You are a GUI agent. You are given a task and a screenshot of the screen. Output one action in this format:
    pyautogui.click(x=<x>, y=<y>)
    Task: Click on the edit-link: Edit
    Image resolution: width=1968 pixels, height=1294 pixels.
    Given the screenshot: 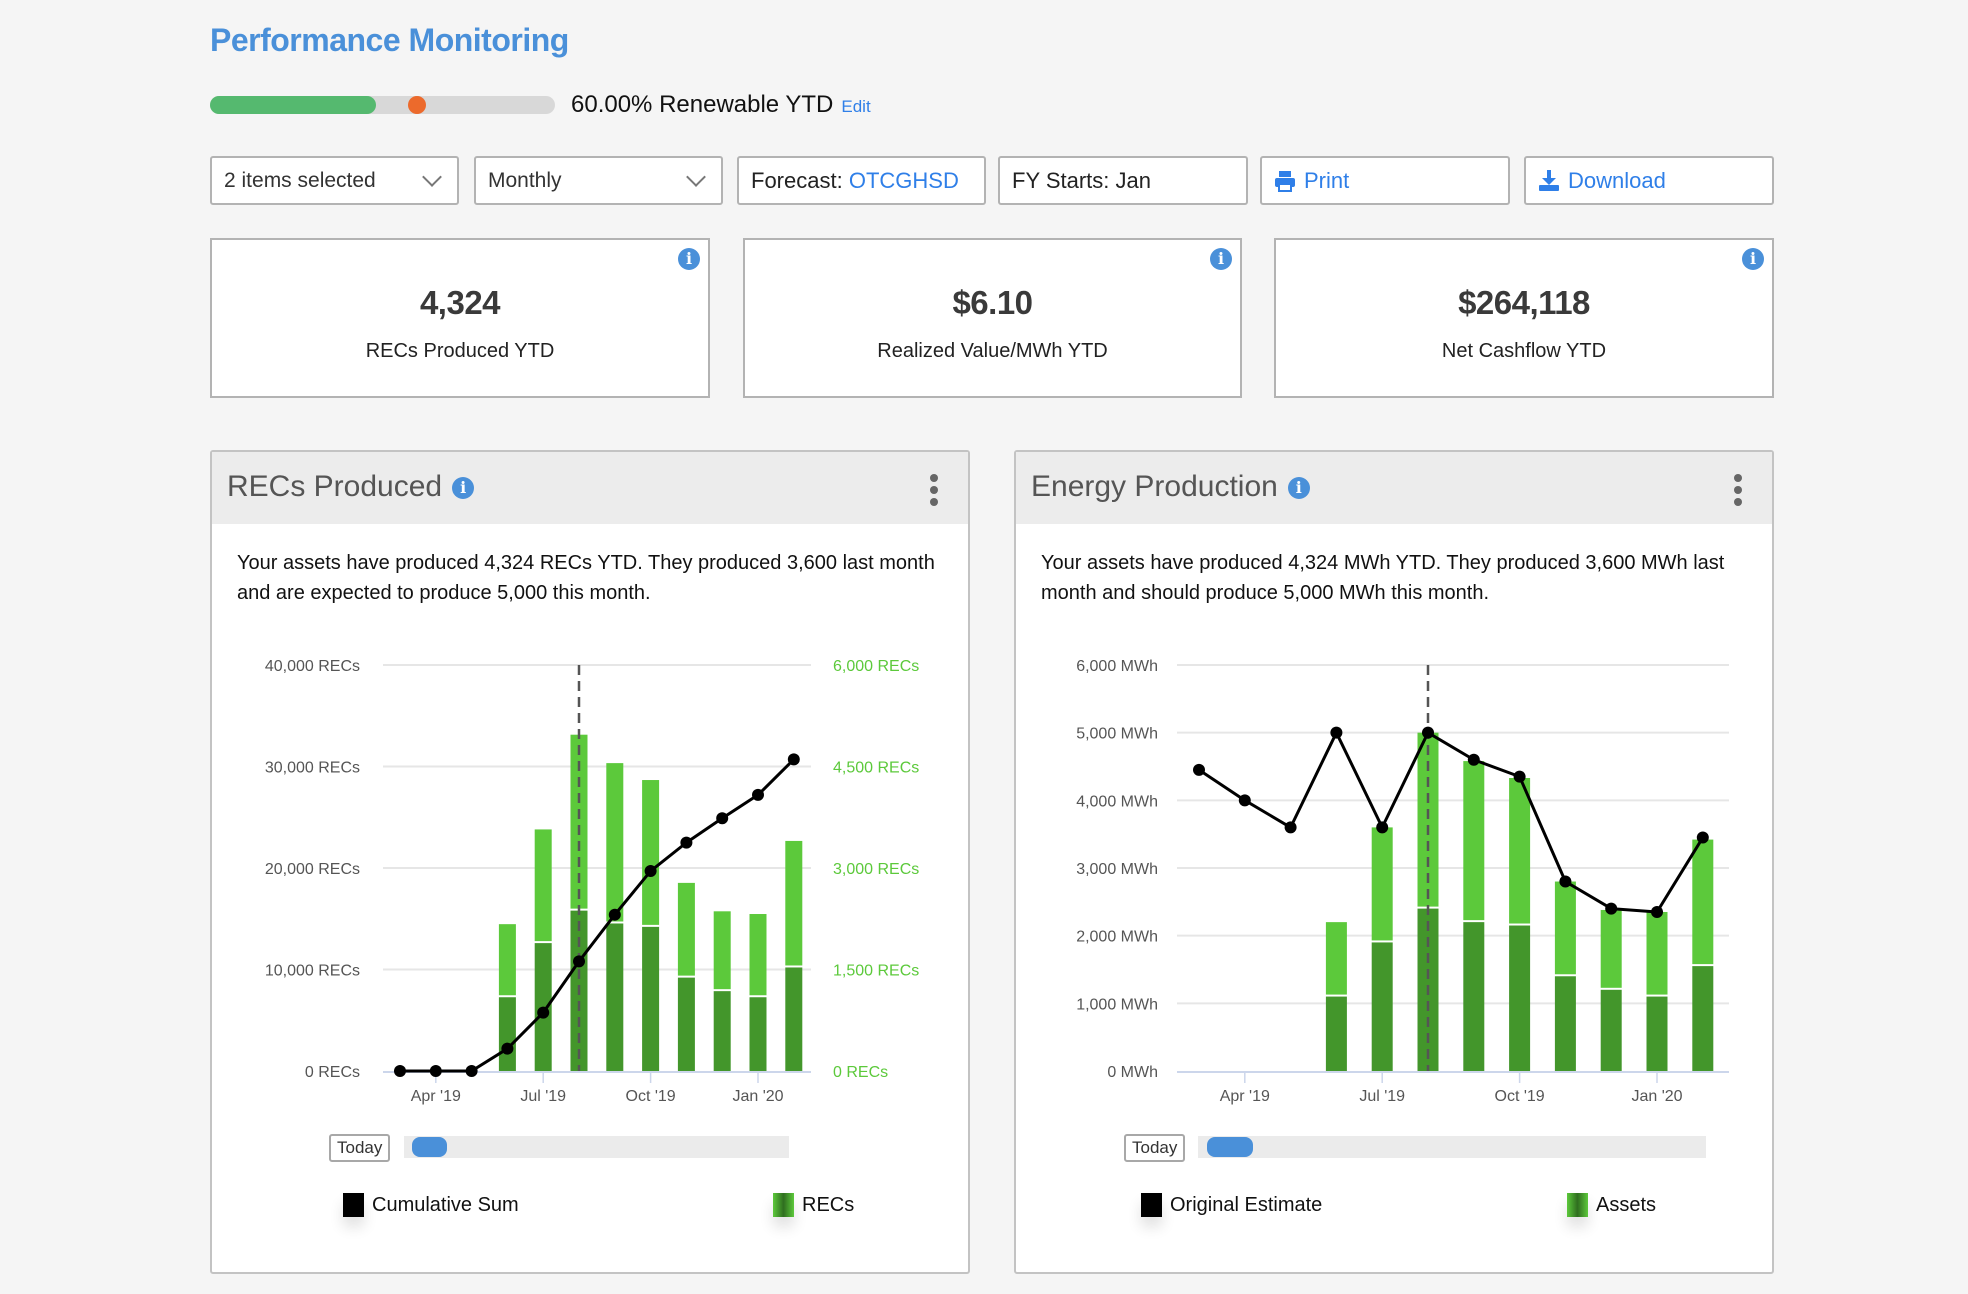 What is the action you would take?
    pyautogui.click(x=855, y=106)
    